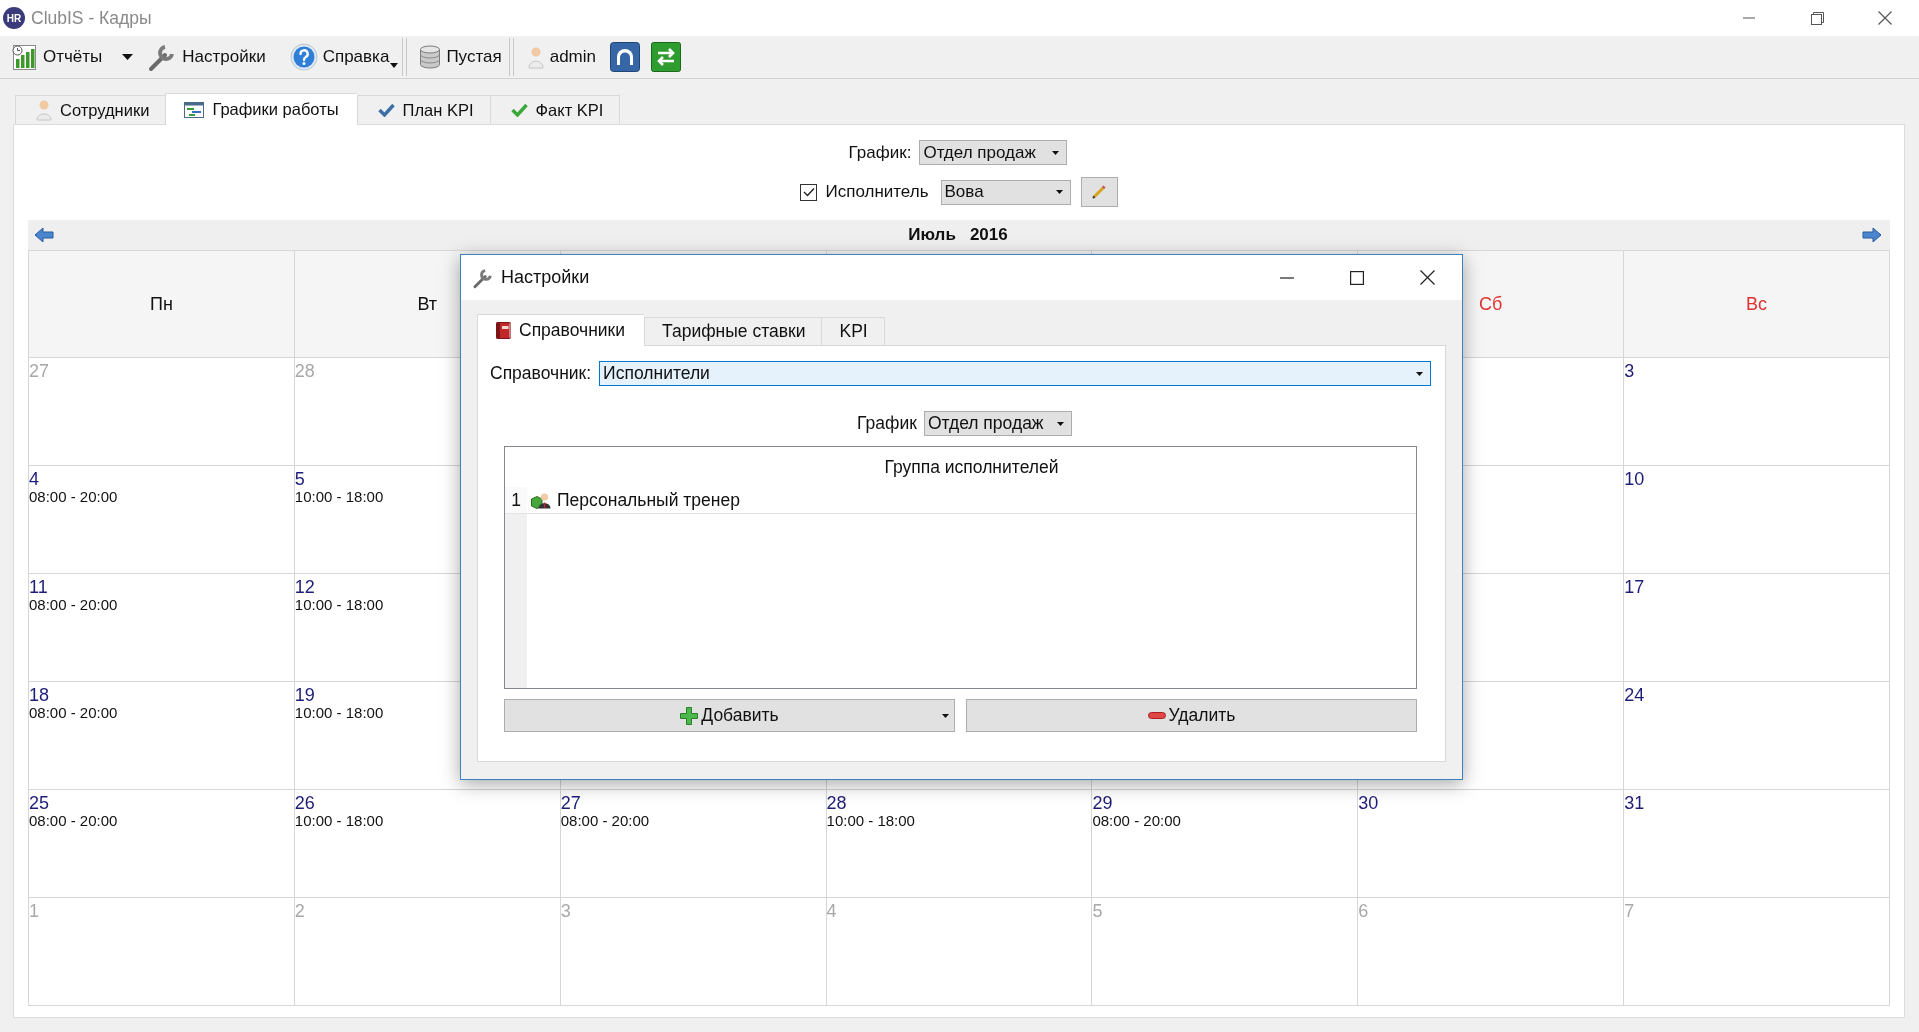 The width and height of the screenshot is (1919, 1032). What do you see at coordinates (1872, 235) in the screenshot?
I see `arrow-right-icon` at bounding box center [1872, 235].